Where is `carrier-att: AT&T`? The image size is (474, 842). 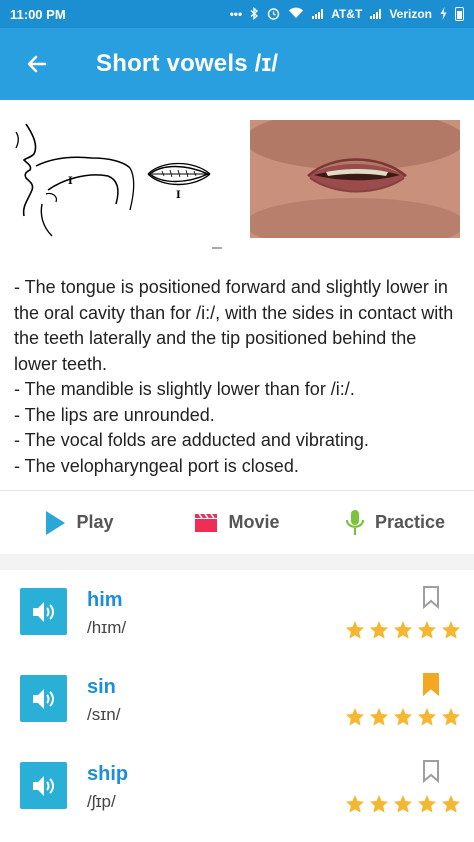 carrier-att: AT&T is located at coordinates (347, 14).